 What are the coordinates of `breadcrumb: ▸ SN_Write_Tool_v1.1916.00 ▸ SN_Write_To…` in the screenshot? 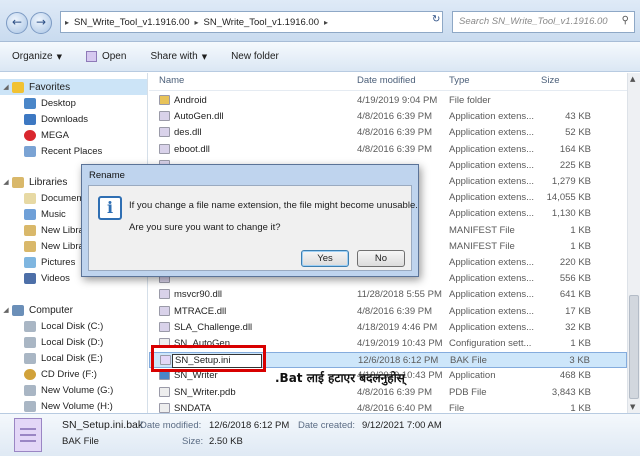 It's located at (251, 22).